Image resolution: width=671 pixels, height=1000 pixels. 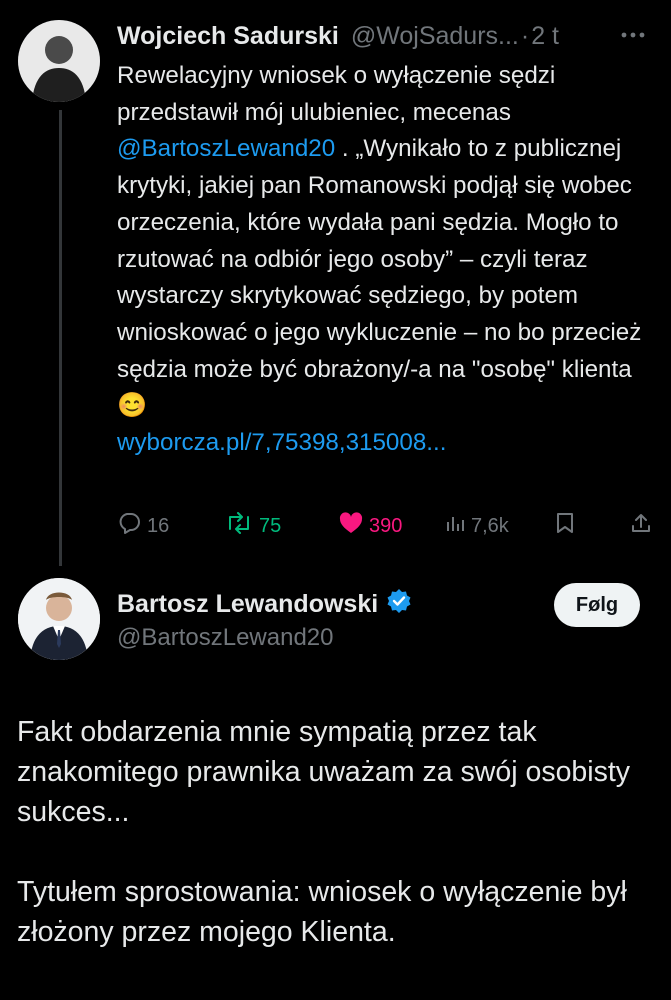 What do you see at coordinates (226, 148) in the screenshot?
I see `tweet1-mention: @BartoszLewand20` at bounding box center [226, 148].